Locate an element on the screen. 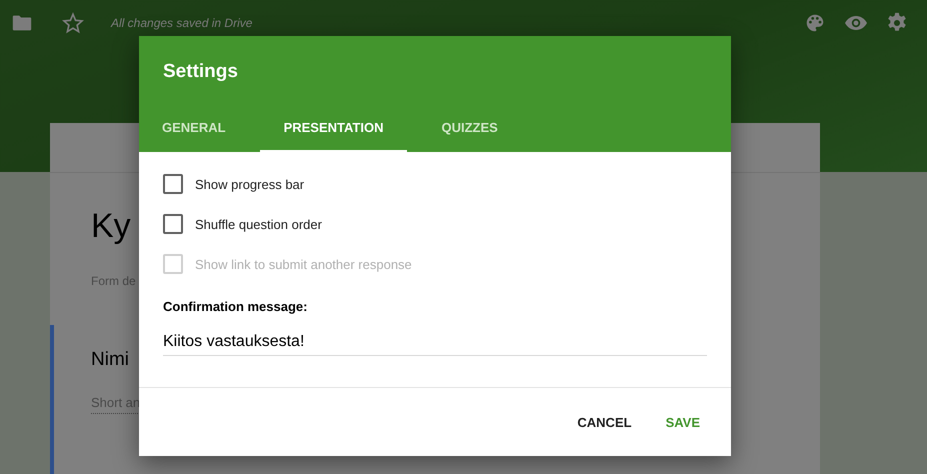  question-title: Nimi is located at coordinates (110, 360).